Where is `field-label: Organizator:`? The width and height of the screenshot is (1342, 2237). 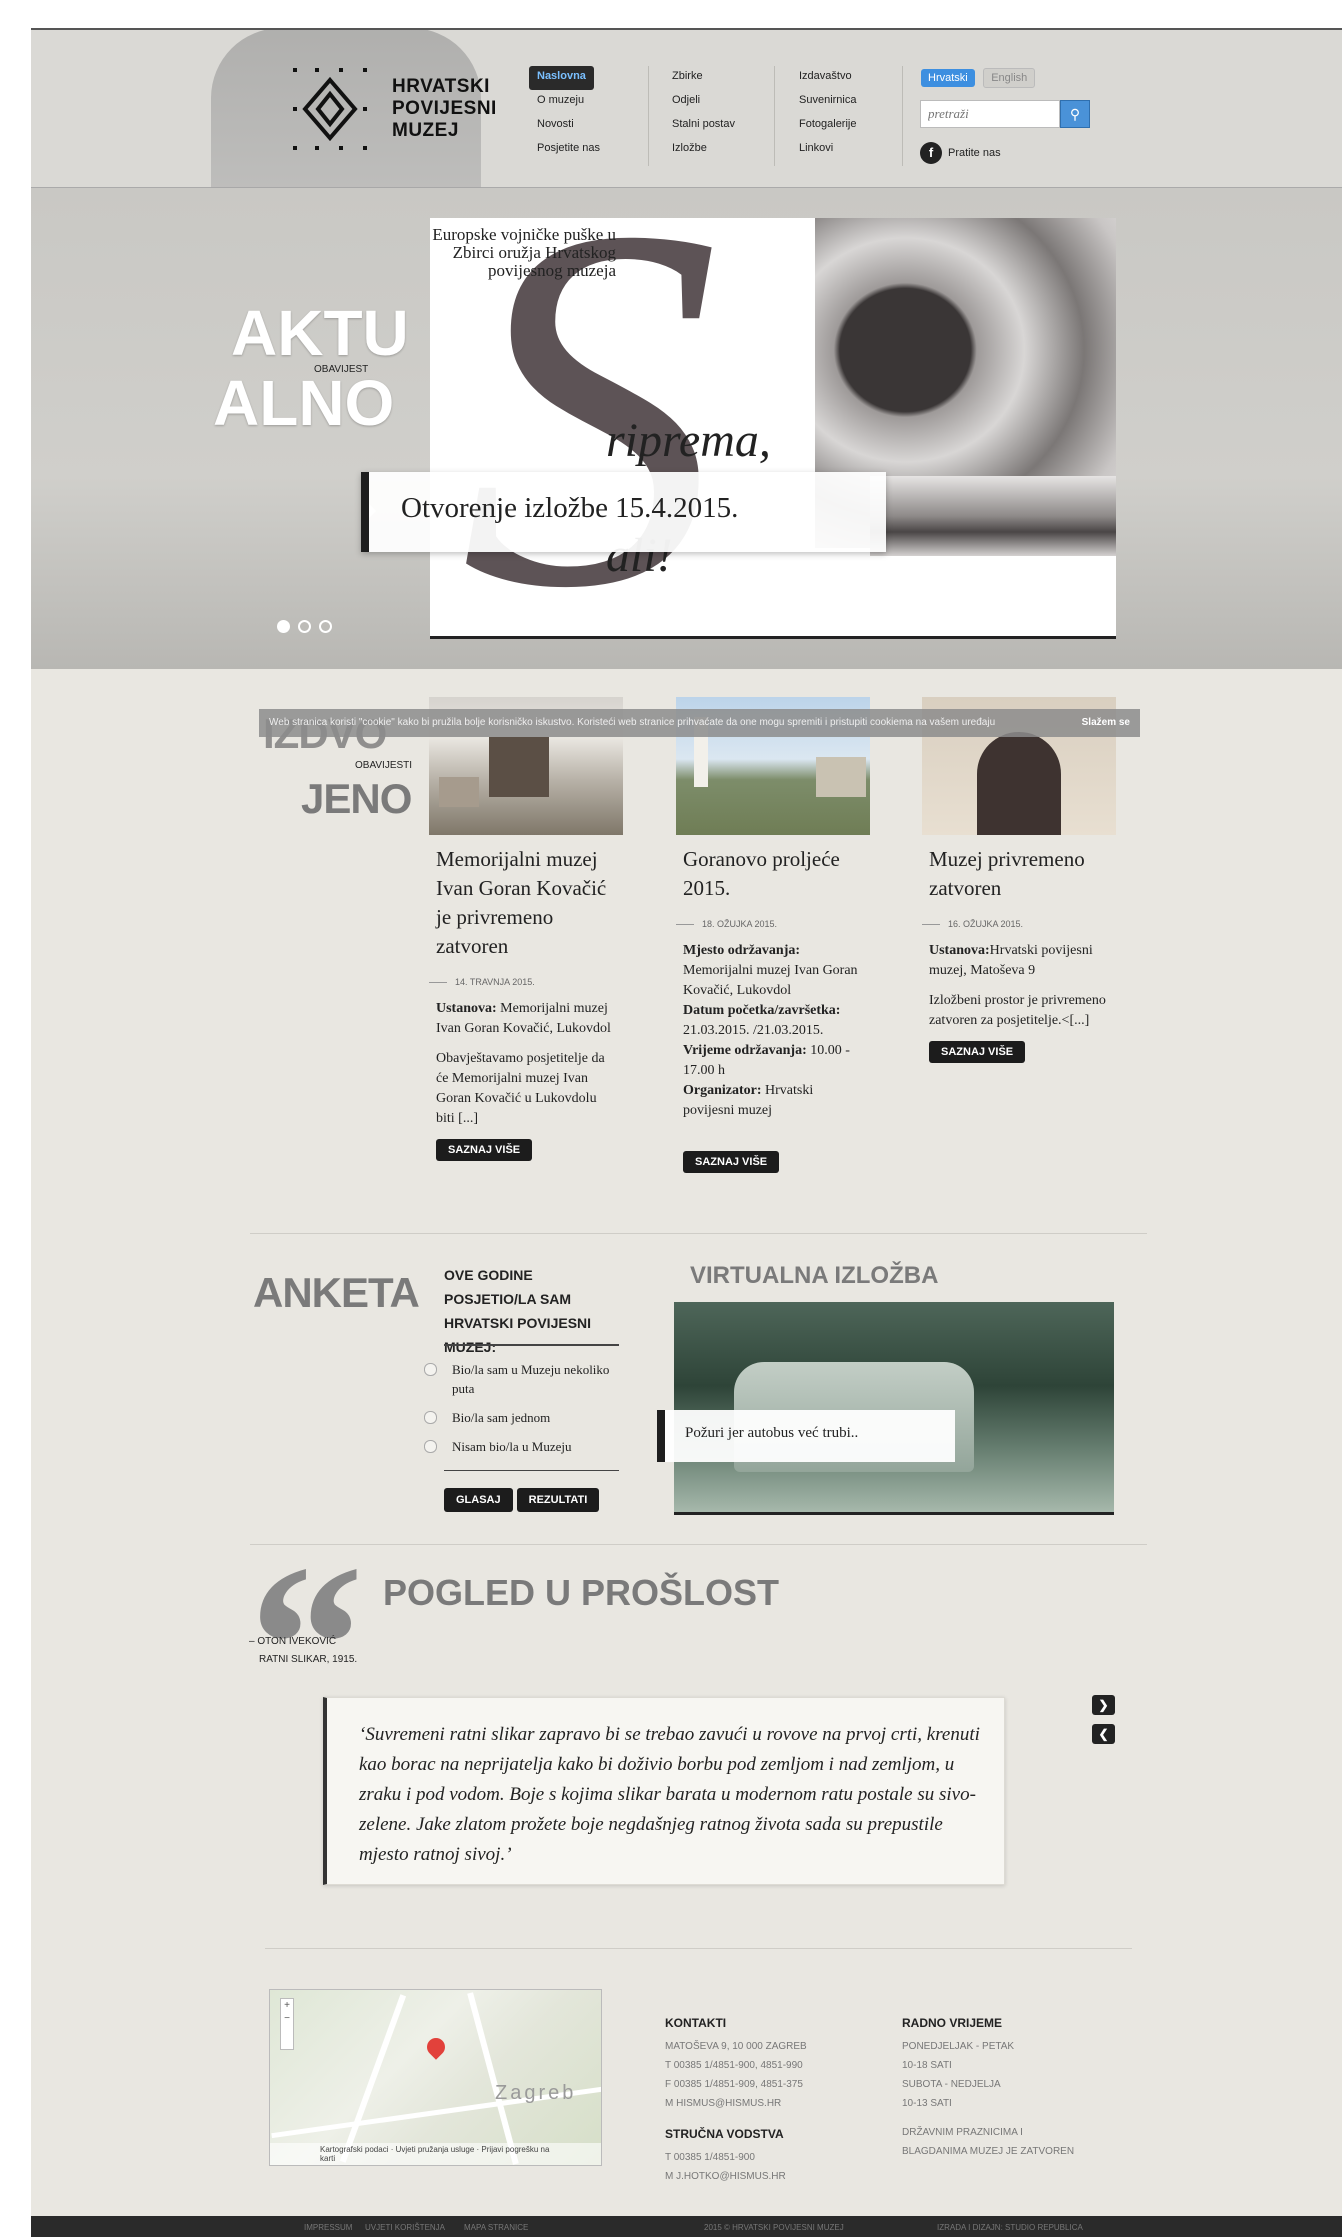 field-label: Organizator: is located at coordinates (722, 1090).